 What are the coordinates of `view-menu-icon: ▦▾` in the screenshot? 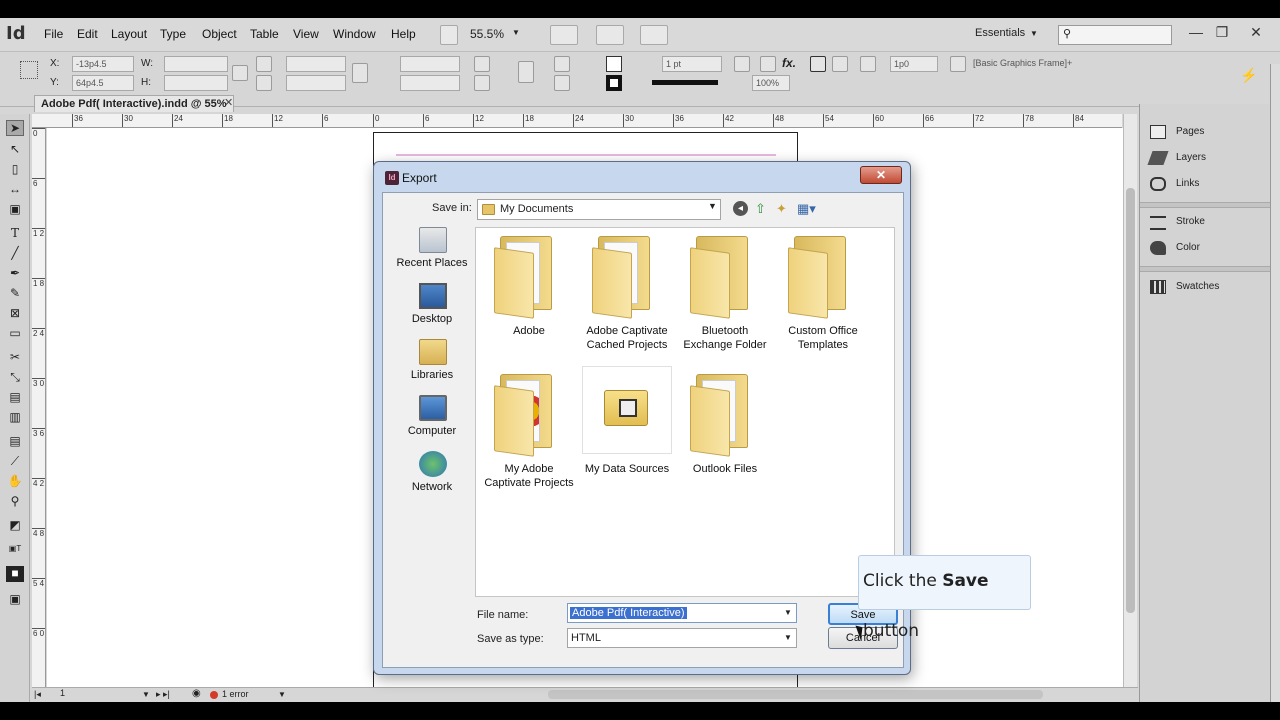 It's located at (806, 209).